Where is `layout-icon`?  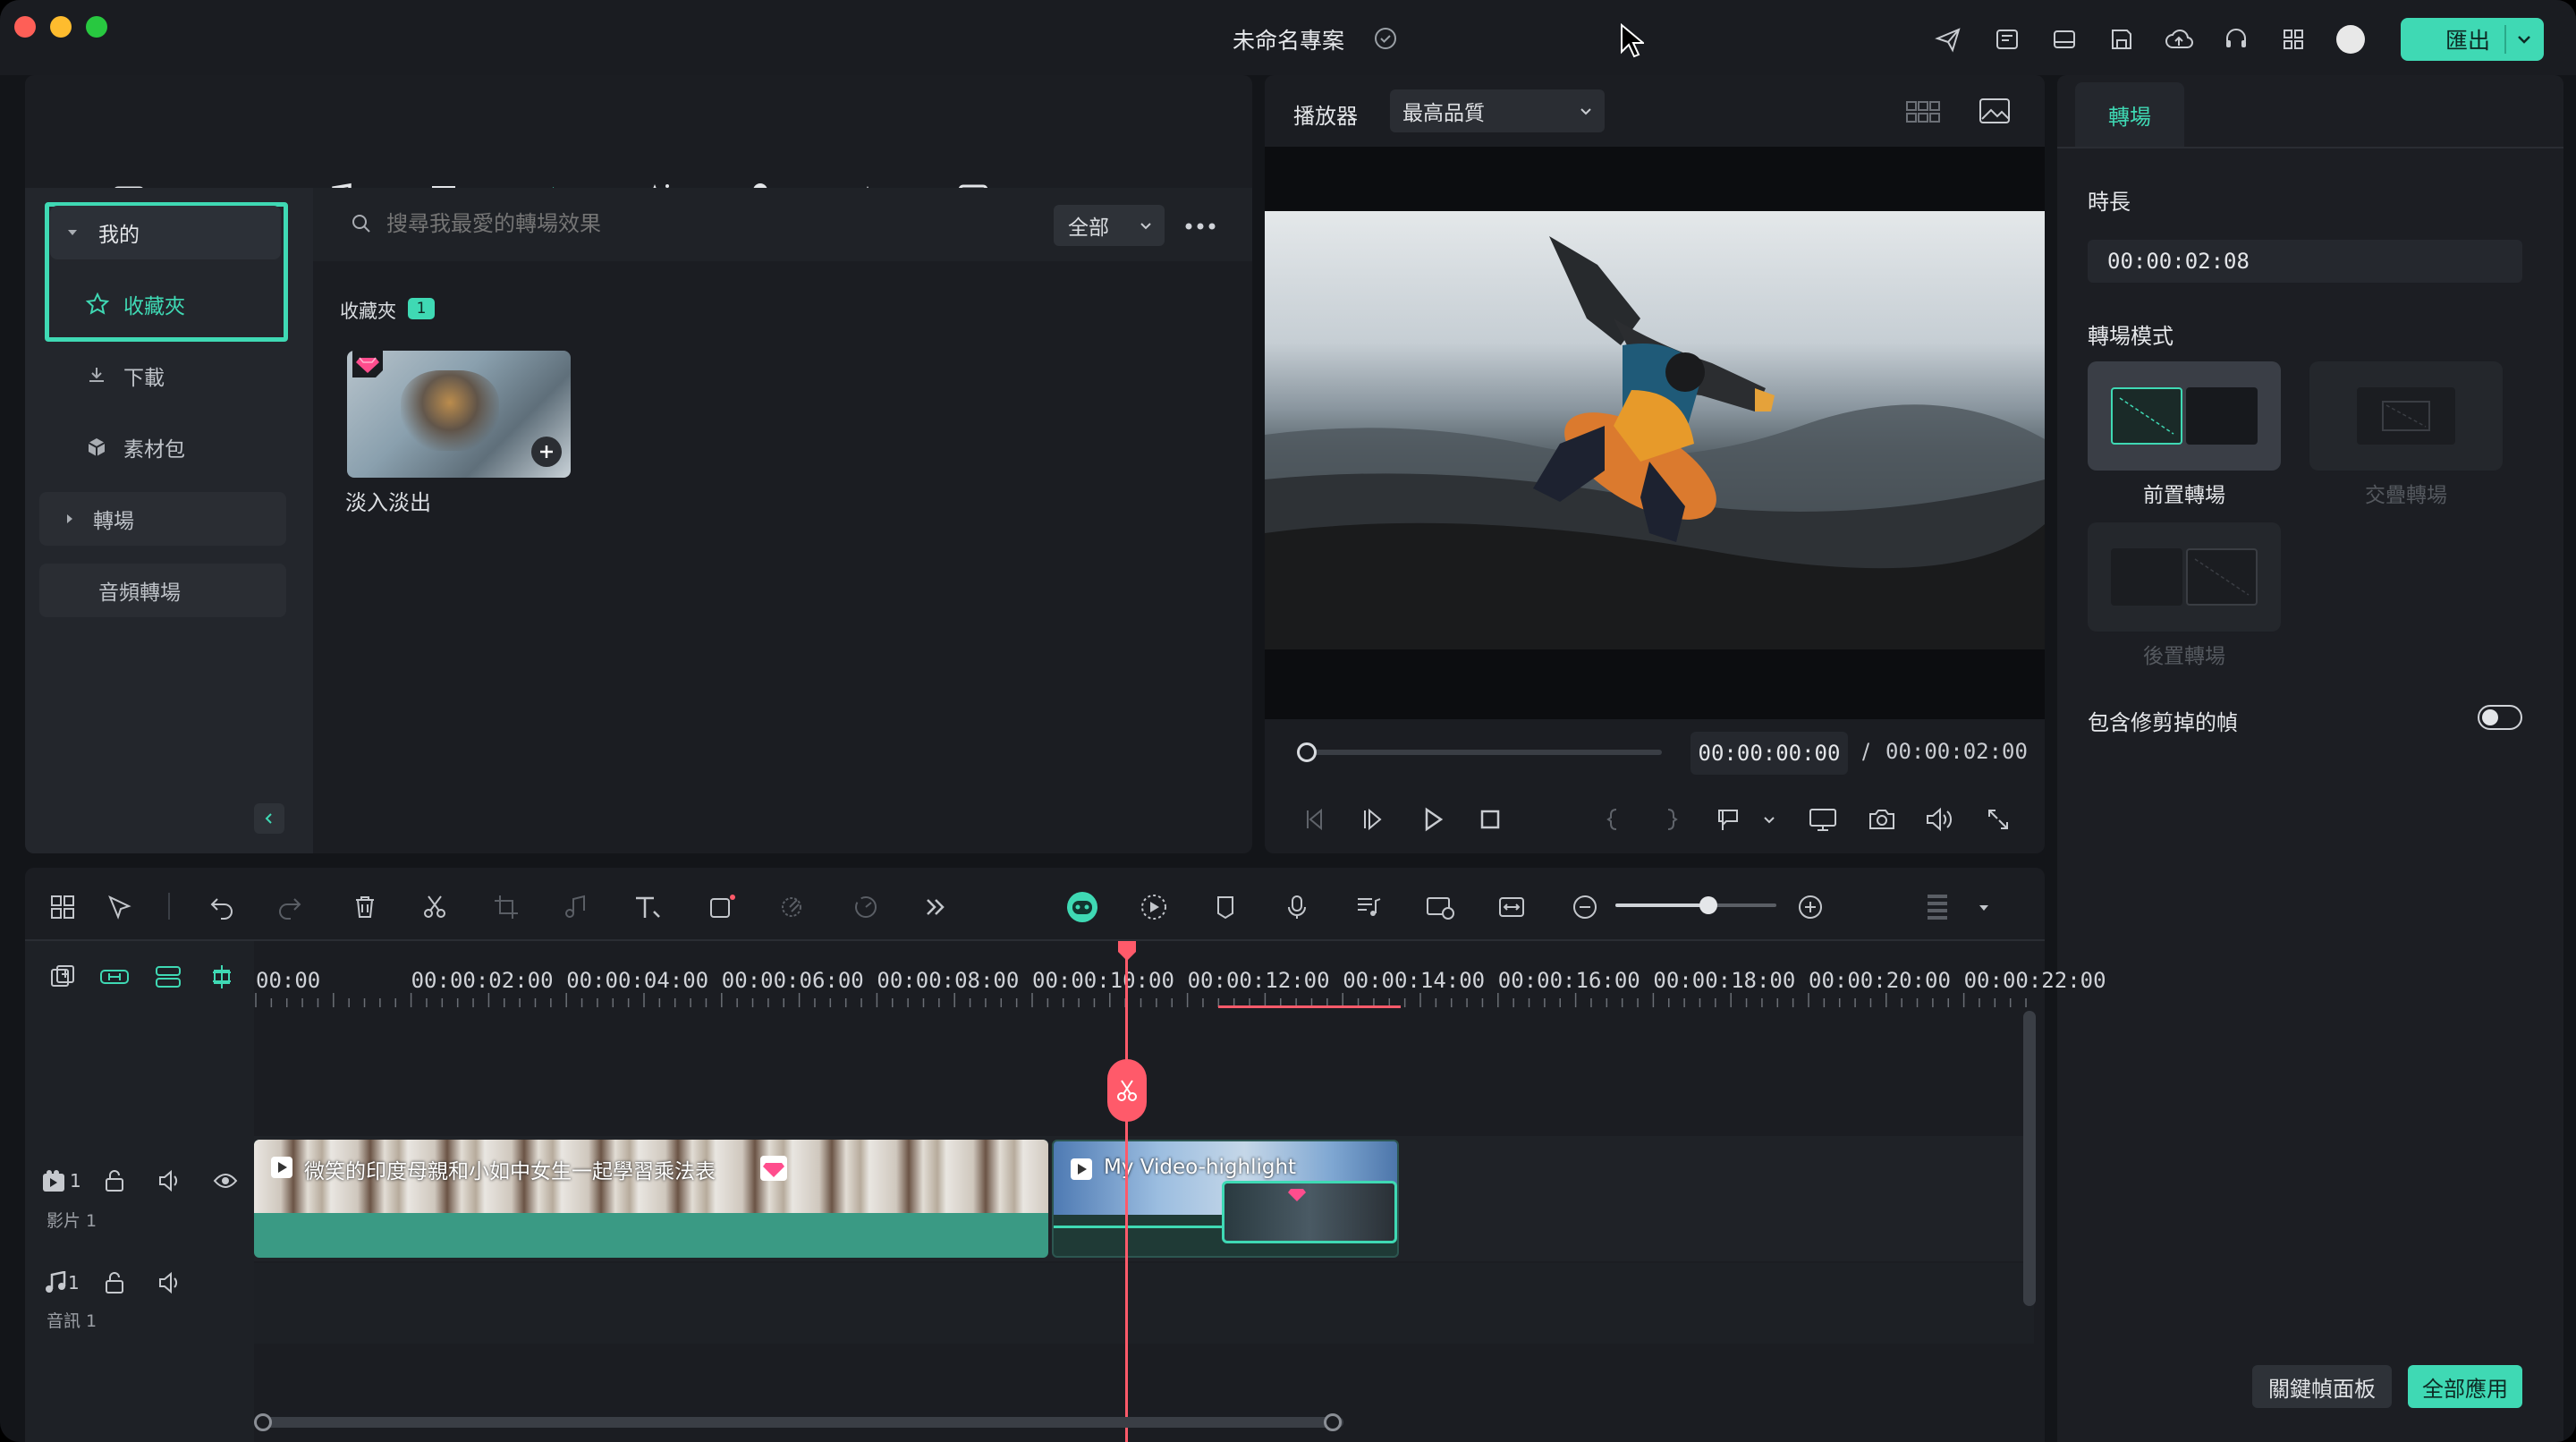
layout-icon is located at coordinates (2064, 39).